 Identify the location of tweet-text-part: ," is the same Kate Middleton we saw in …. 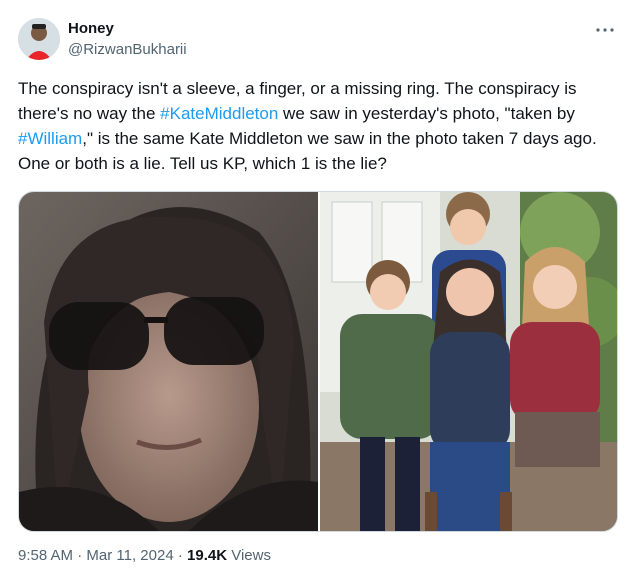
(307, 151).